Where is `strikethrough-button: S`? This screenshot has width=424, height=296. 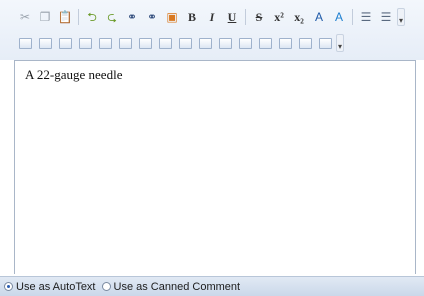 strikethrough-button: S is located at coordinates (259, 17).